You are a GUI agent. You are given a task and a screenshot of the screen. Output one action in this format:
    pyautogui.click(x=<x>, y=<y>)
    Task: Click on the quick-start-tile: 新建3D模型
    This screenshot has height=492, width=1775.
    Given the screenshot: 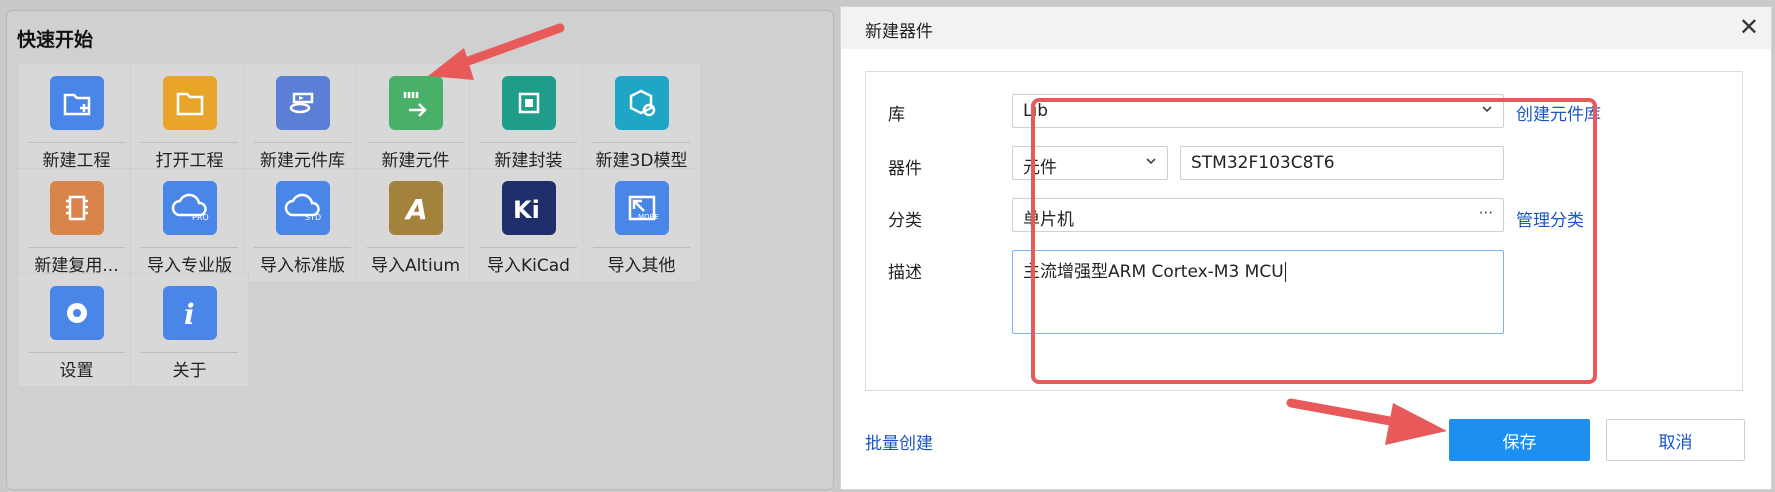 What is the action you would take?
    pyautogui.click(x=641, y=120)
    